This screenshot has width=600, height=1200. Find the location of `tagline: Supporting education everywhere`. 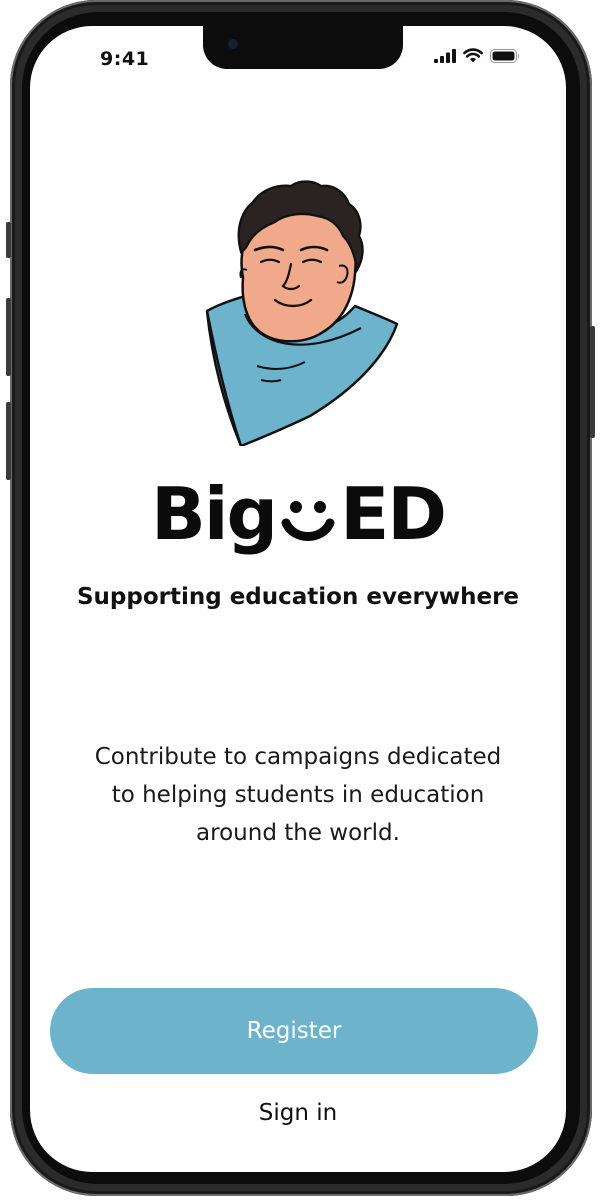

tagline: Supporting education everywhere is located at coordinates (298, 597).